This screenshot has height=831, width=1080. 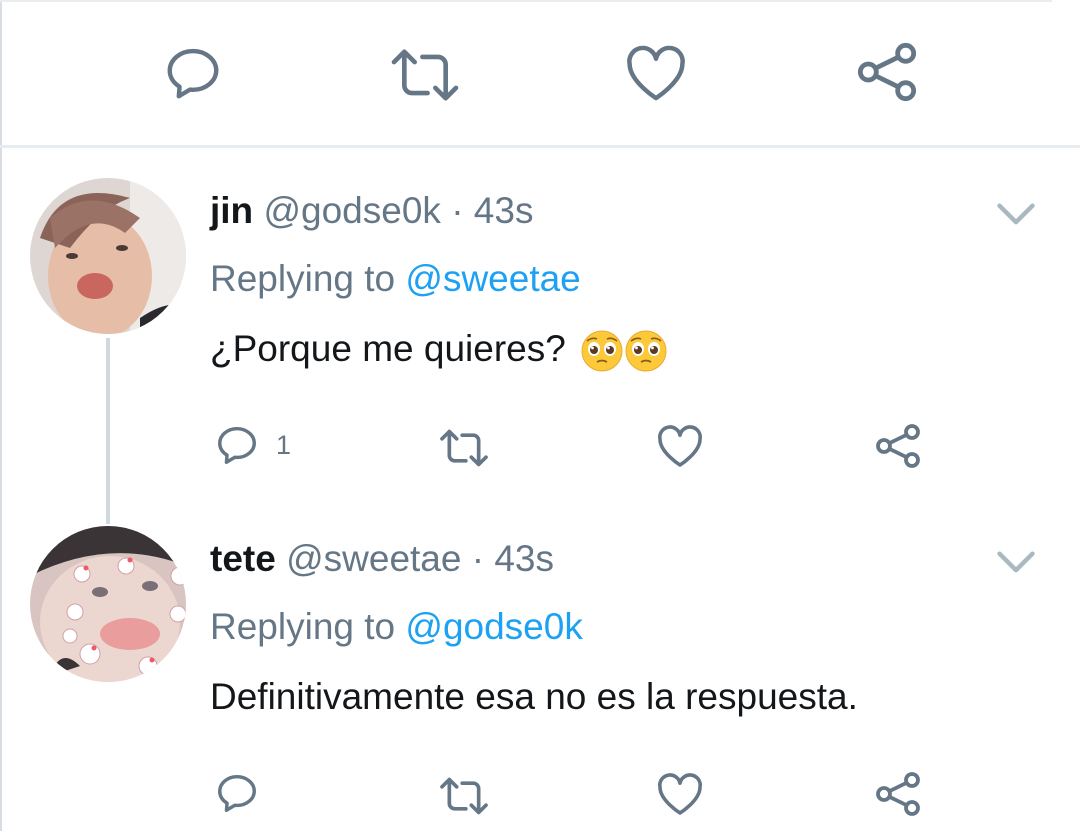 I want to click on tweet-header: jin @godse0k · 43s, so click(x=371, y=211).